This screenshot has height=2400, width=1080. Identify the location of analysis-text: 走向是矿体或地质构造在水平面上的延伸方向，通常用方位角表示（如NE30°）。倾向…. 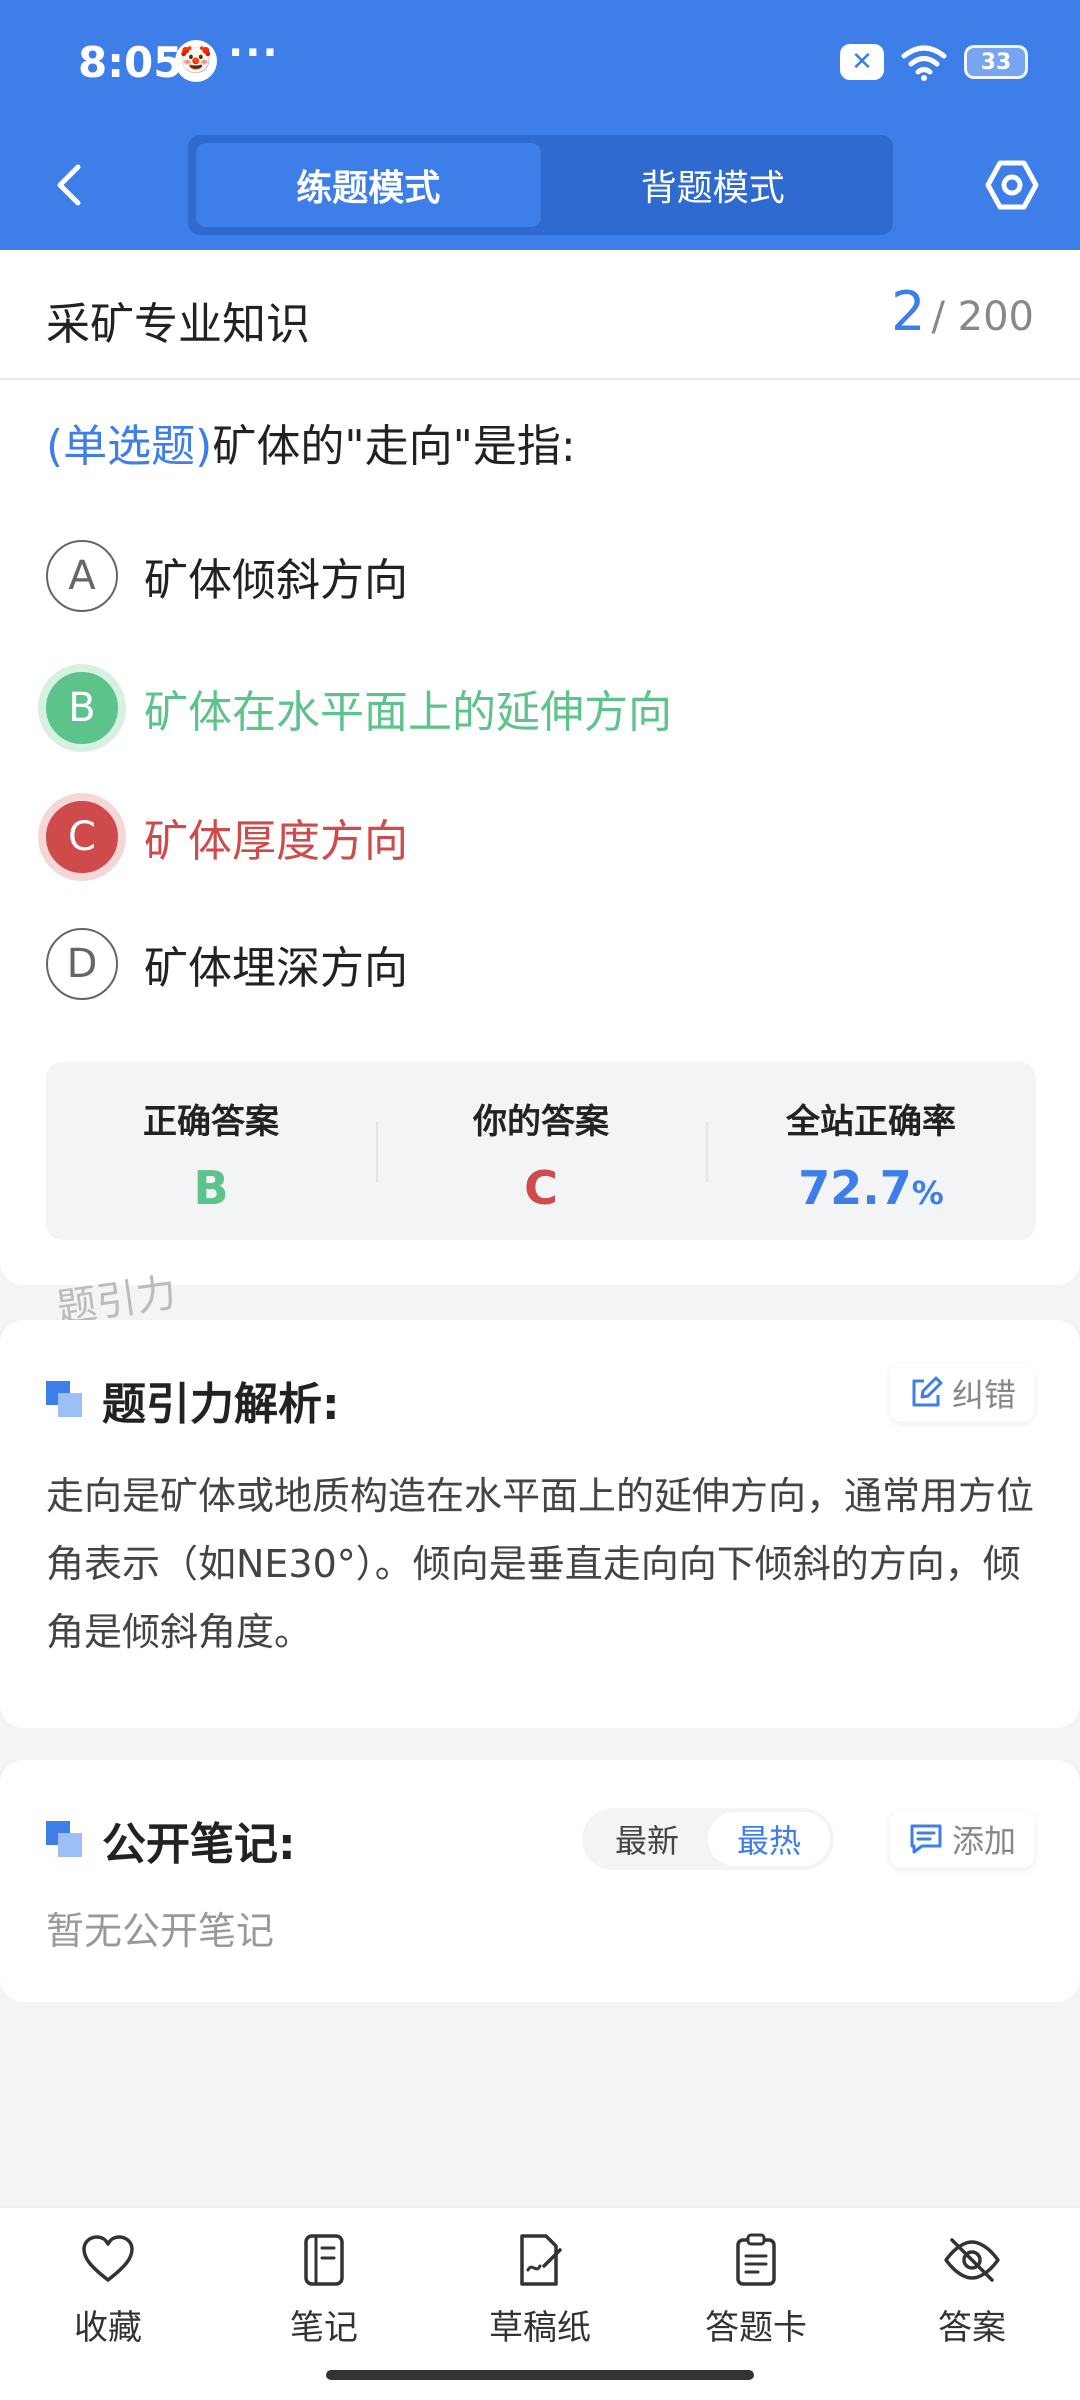
(540, 1564).